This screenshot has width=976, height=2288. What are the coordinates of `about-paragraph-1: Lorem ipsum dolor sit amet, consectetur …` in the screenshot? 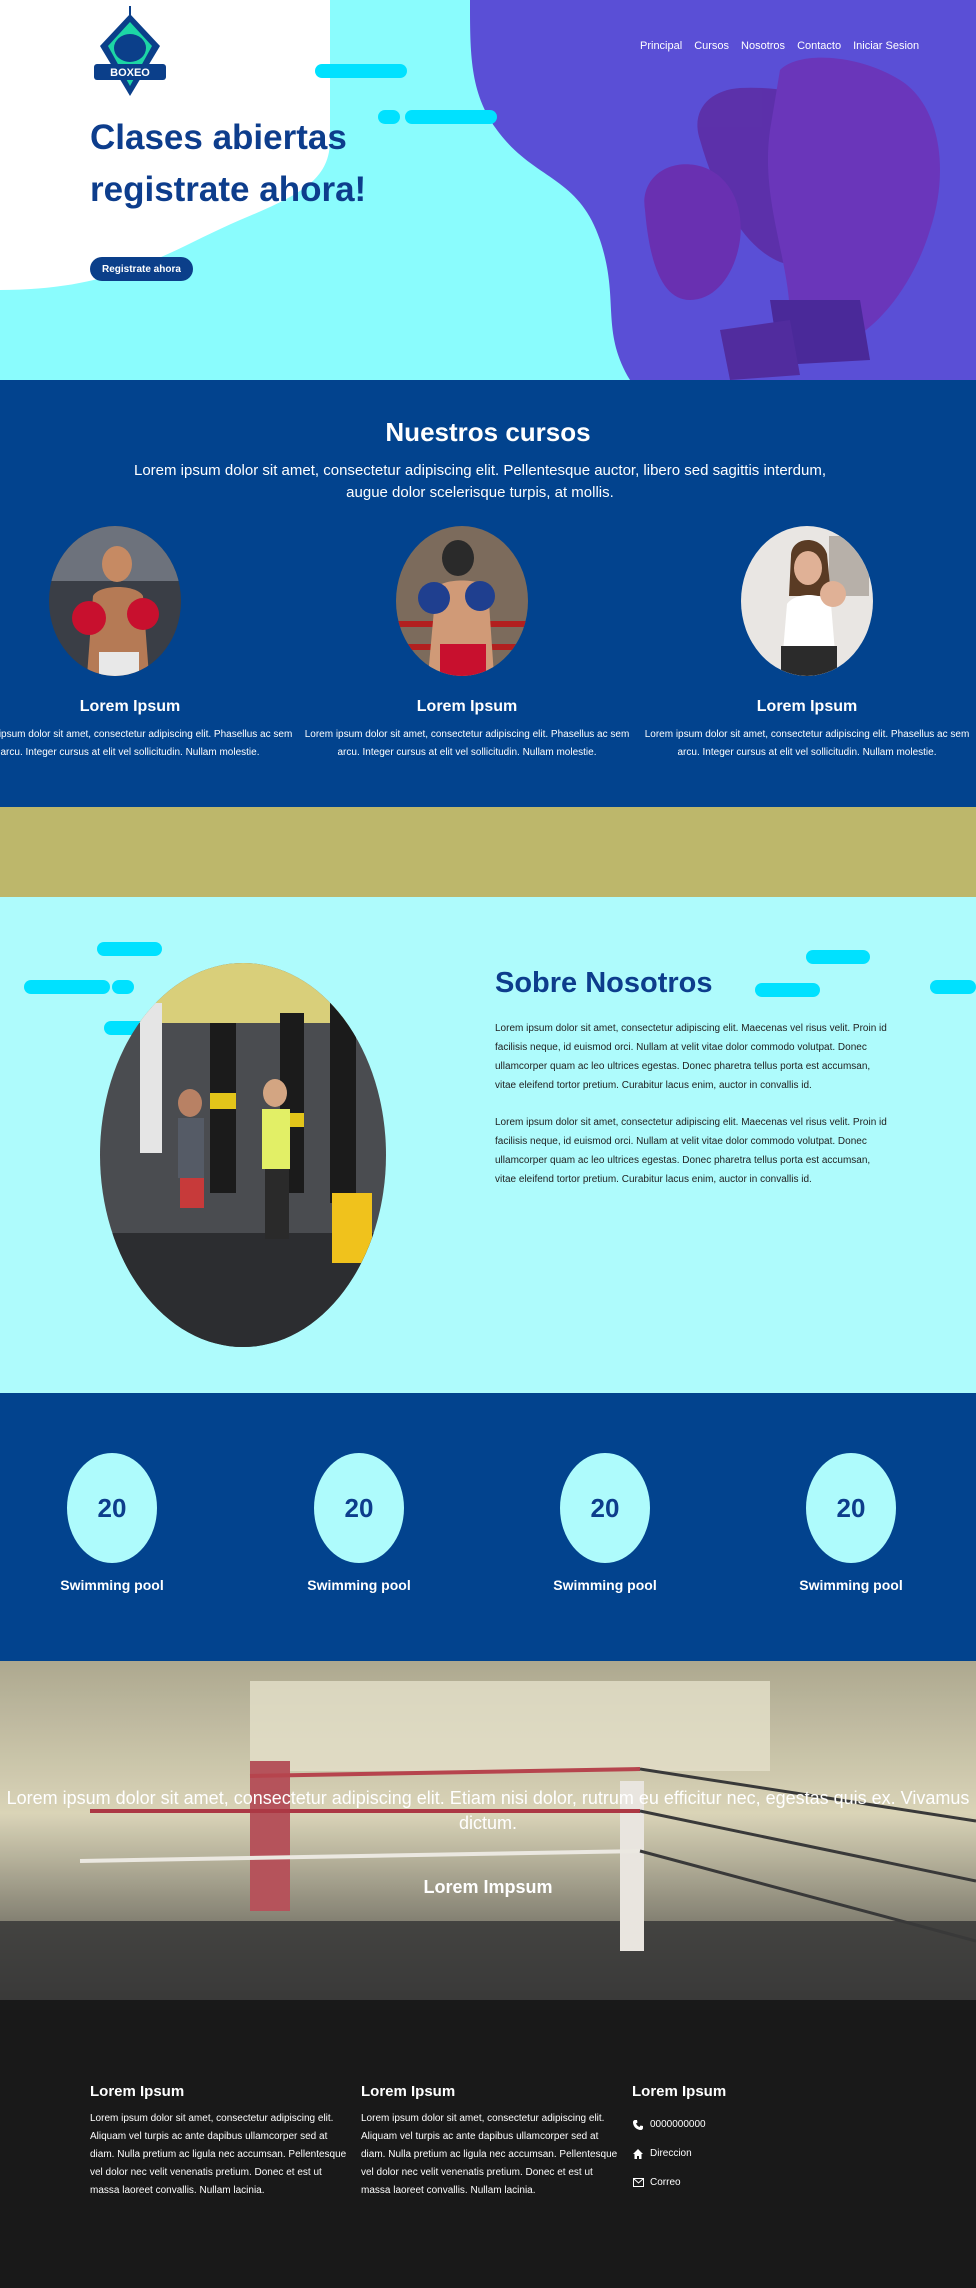 It's located at (691, 1057).